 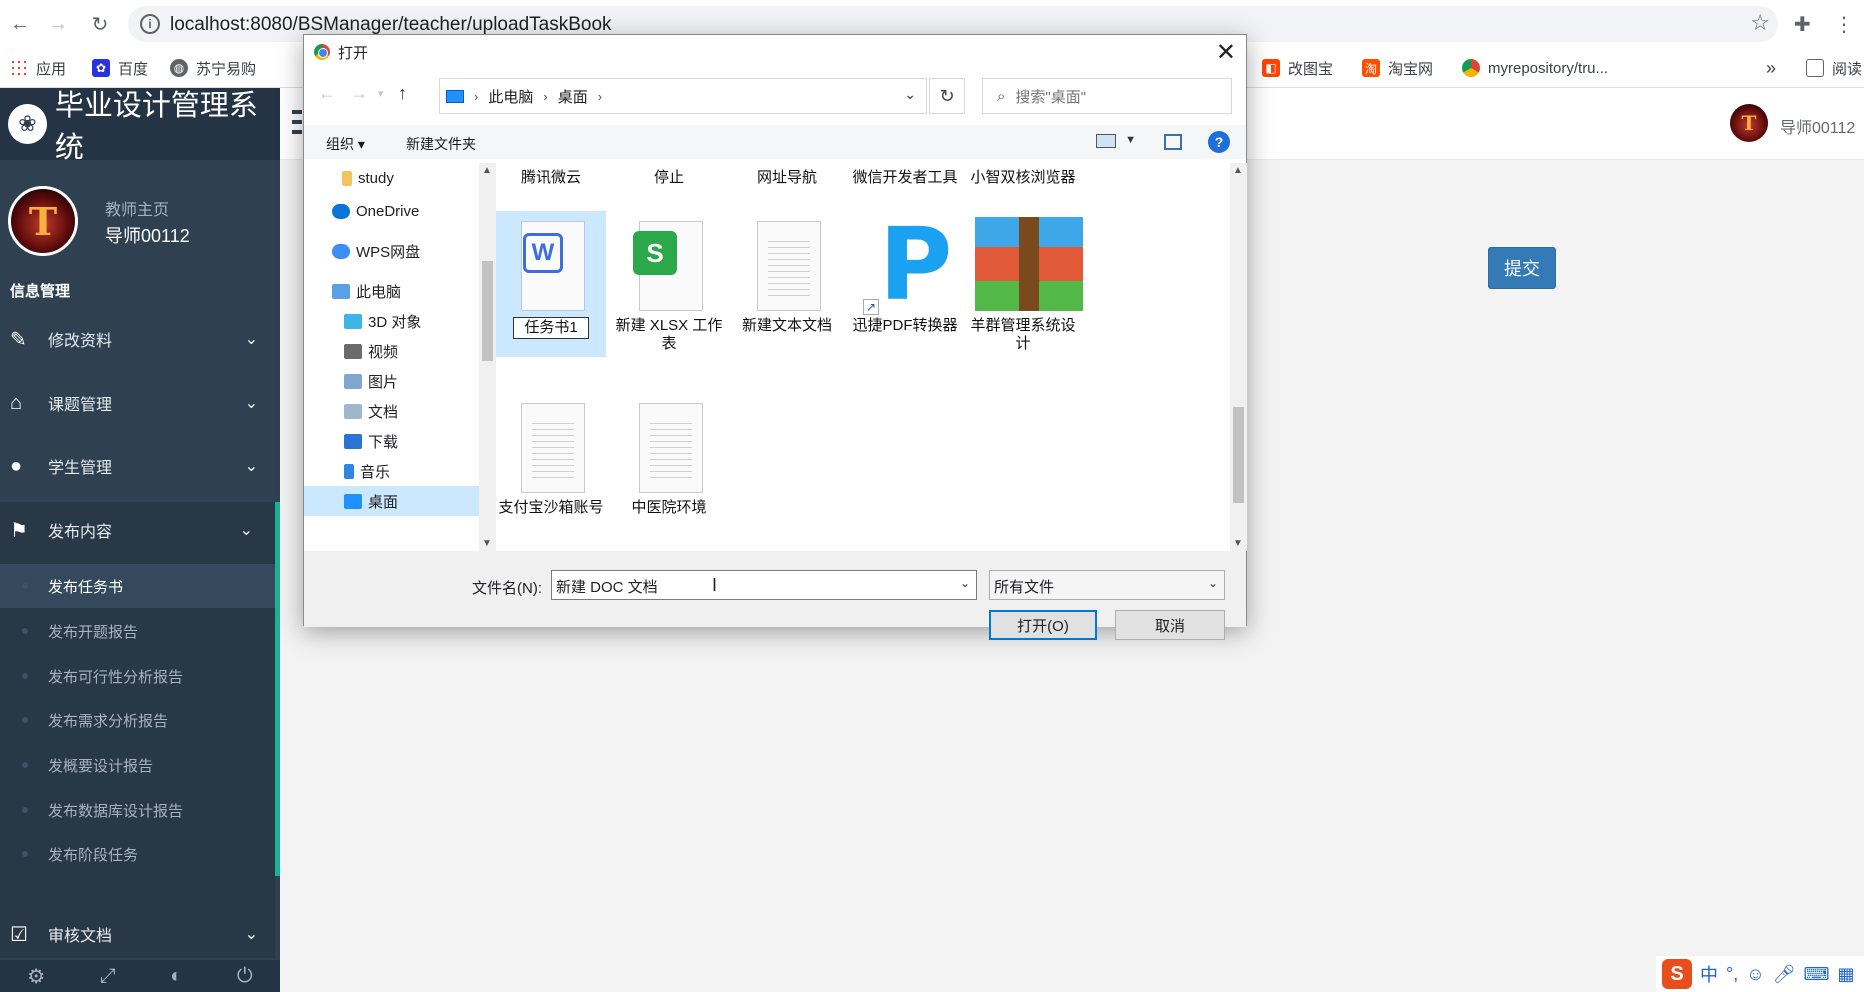 I want to click on file-item-alipay-sandbox: 支付宝沙箱账号, so click(x=551, y=466).